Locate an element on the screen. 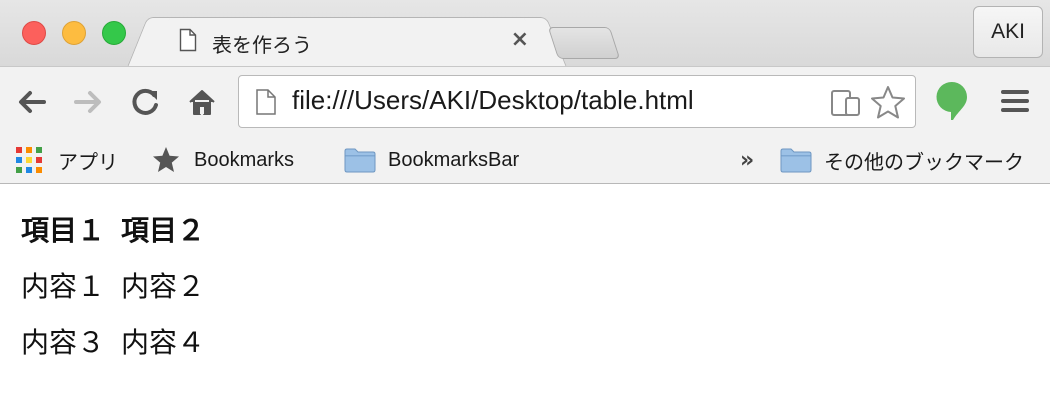 The height and width of the screenshot is (406, 1050). bookmark-other-label: その他のブックマーク is located at coordinates (924, 161).